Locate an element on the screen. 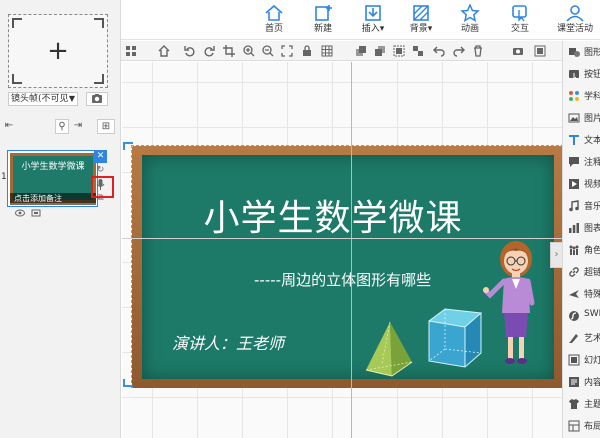 This screenshot has height=438, width=600. home-small-icon is located at coordinates (164, 51).